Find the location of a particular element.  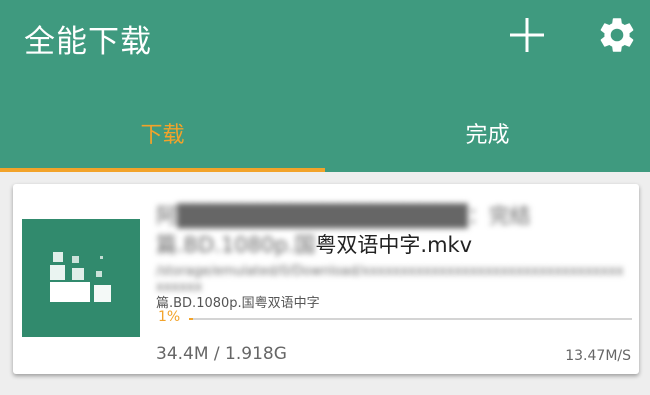

tab-downloading-label: 下载 is located at coordinates (162, 135).